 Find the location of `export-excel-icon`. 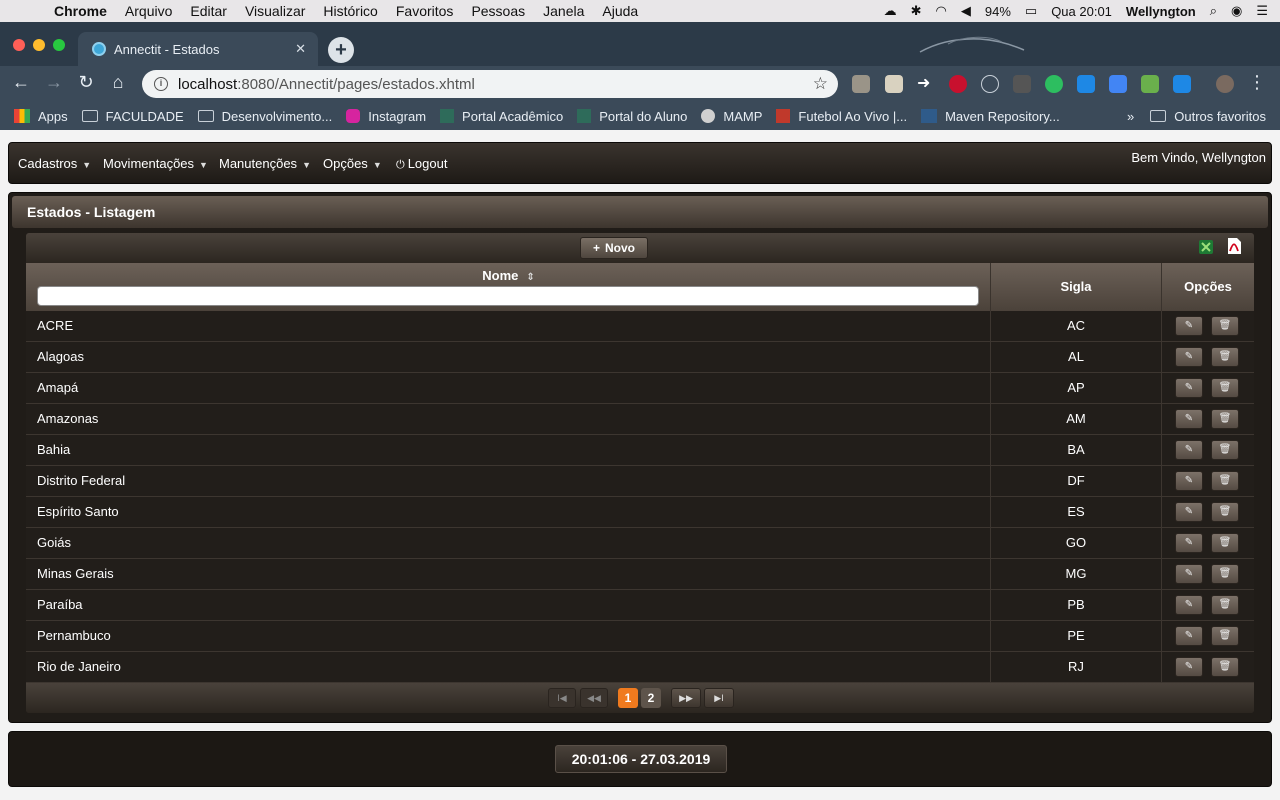

export-excel-icon is located at coordinates (1206, 247).